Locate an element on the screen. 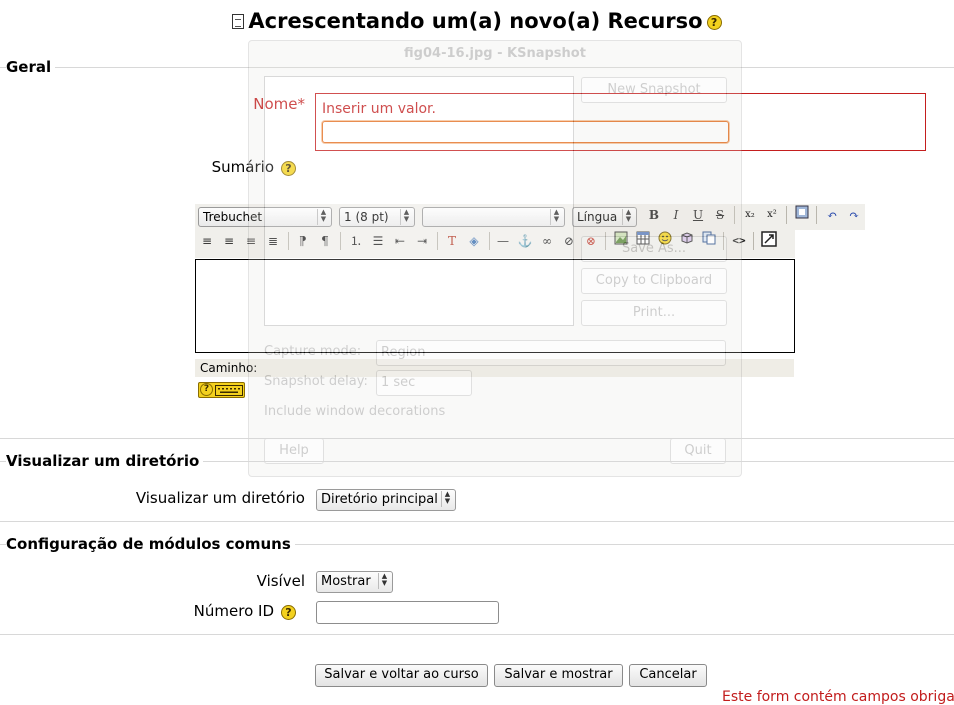 The width and height of the screenshot is (954, 705). page-title: Acrescentando um(a) novo(a) Recurso? is located at coordinates (477, 21).